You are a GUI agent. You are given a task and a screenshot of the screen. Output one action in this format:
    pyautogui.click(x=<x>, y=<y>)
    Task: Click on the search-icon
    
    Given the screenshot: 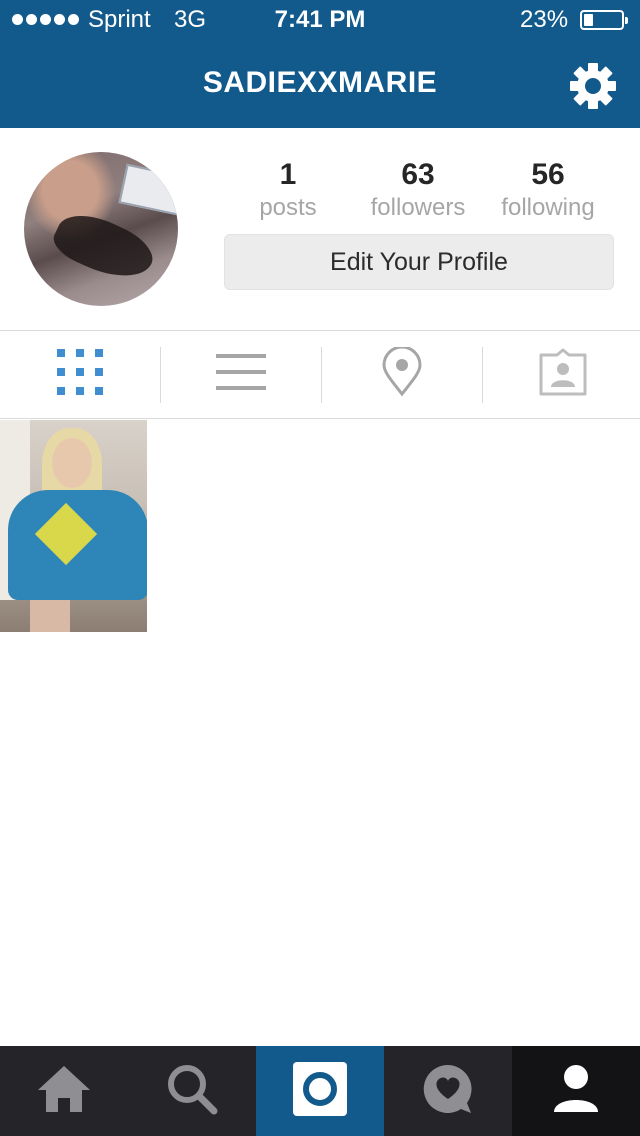 What is the action you would take?
    pyautogui.click(x=192, y=1091)
    